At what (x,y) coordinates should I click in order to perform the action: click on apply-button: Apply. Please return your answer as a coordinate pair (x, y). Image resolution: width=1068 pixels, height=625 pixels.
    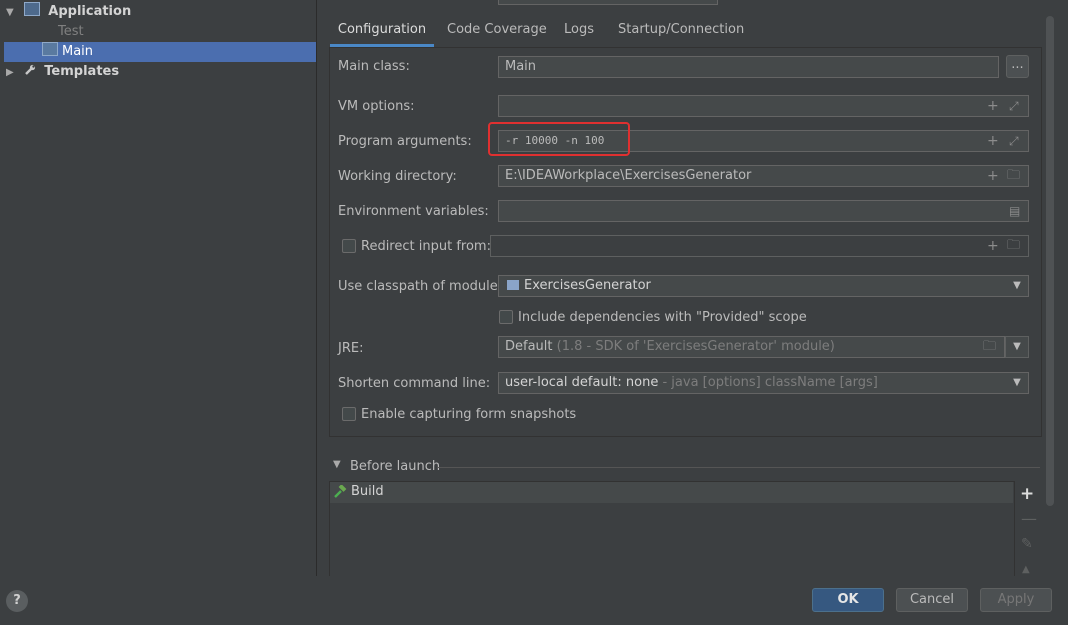
    Looking at the image, I should click on (1016, 600).